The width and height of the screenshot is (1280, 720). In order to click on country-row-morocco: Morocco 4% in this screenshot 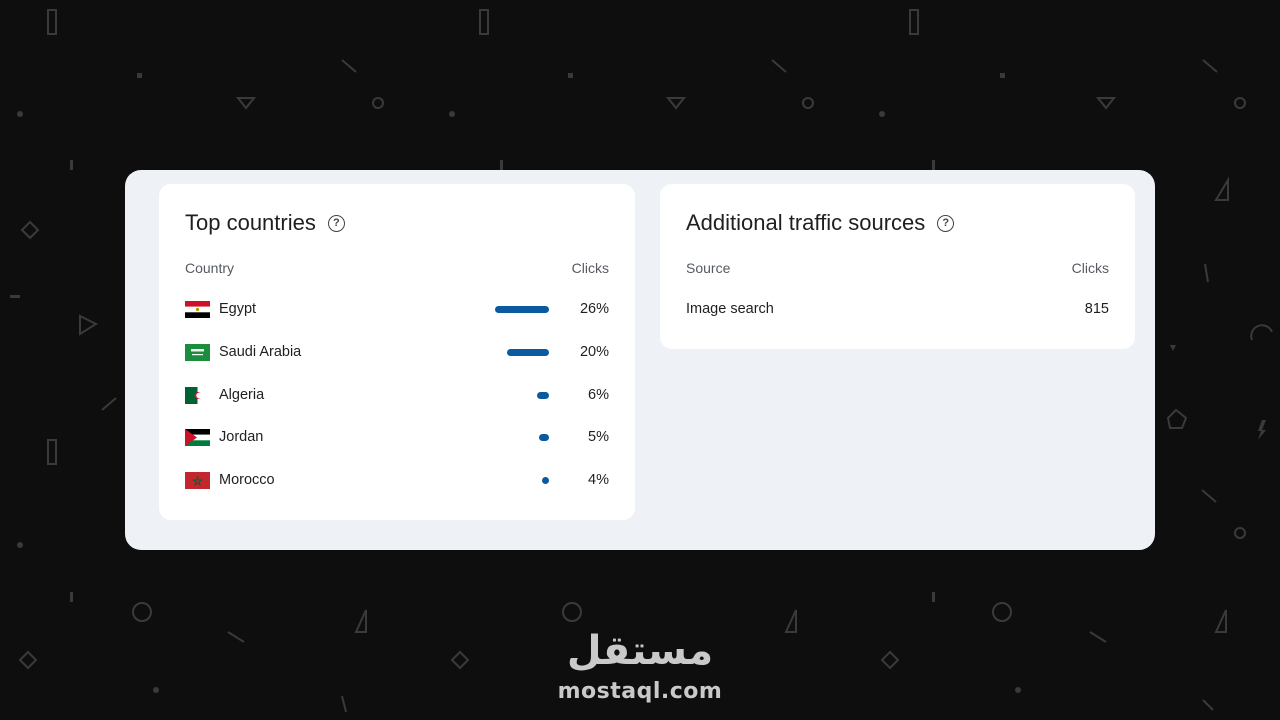, I will do `click(397, 480)`.